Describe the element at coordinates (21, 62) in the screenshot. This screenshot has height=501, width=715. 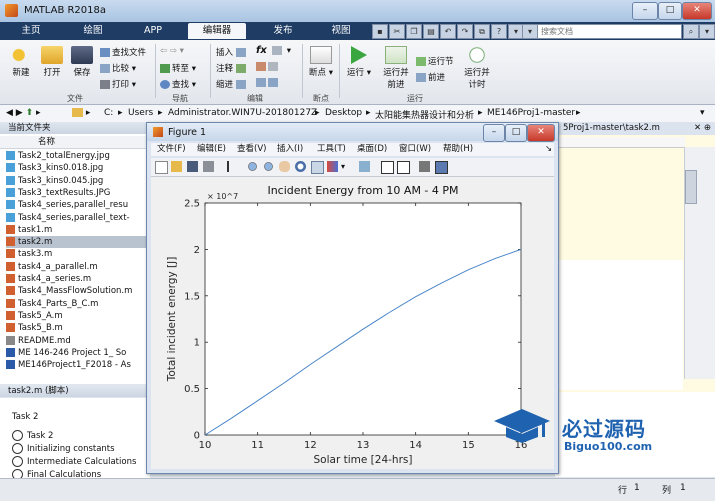
I see `new-button: 新建` at that location.